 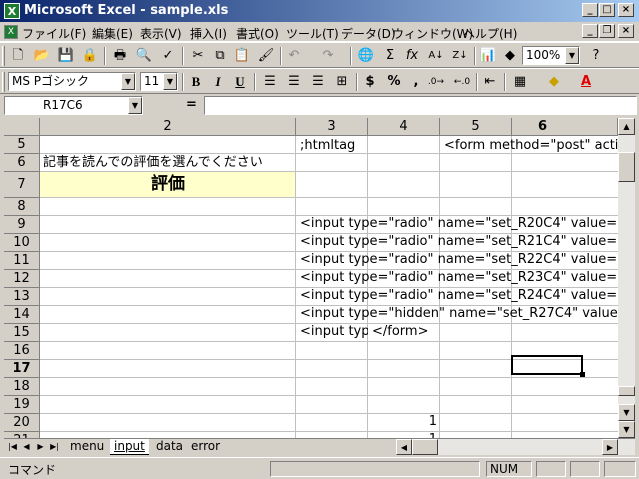 I want to click on row-header-5: 5, so click(x=22, y=145).